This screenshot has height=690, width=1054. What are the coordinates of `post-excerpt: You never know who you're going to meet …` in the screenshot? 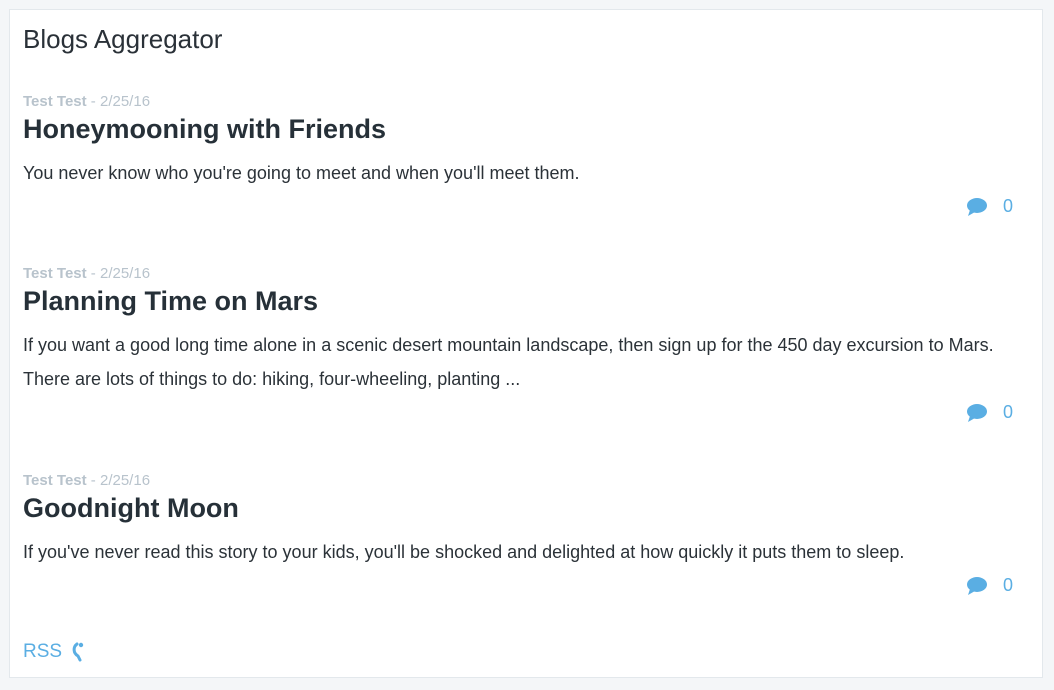 It's located at (301, 173).